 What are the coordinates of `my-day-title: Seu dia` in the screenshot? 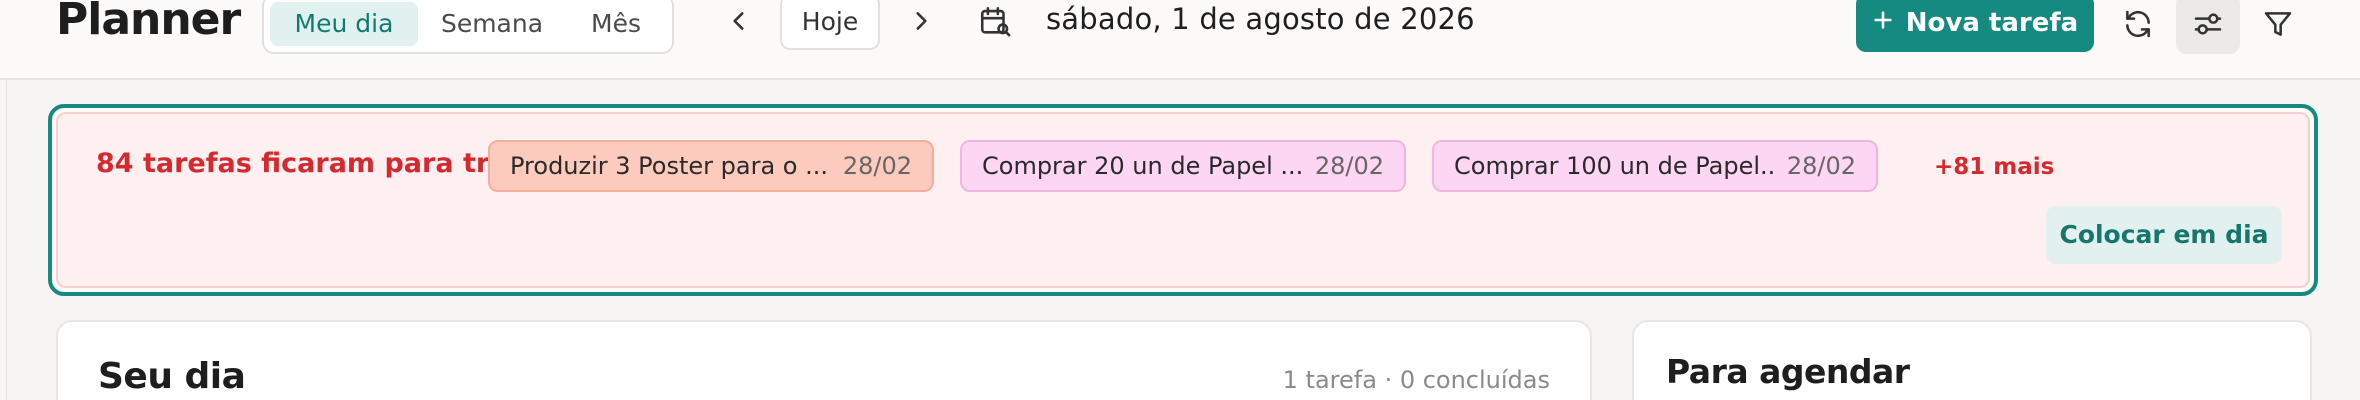 It's located at (172, 376).